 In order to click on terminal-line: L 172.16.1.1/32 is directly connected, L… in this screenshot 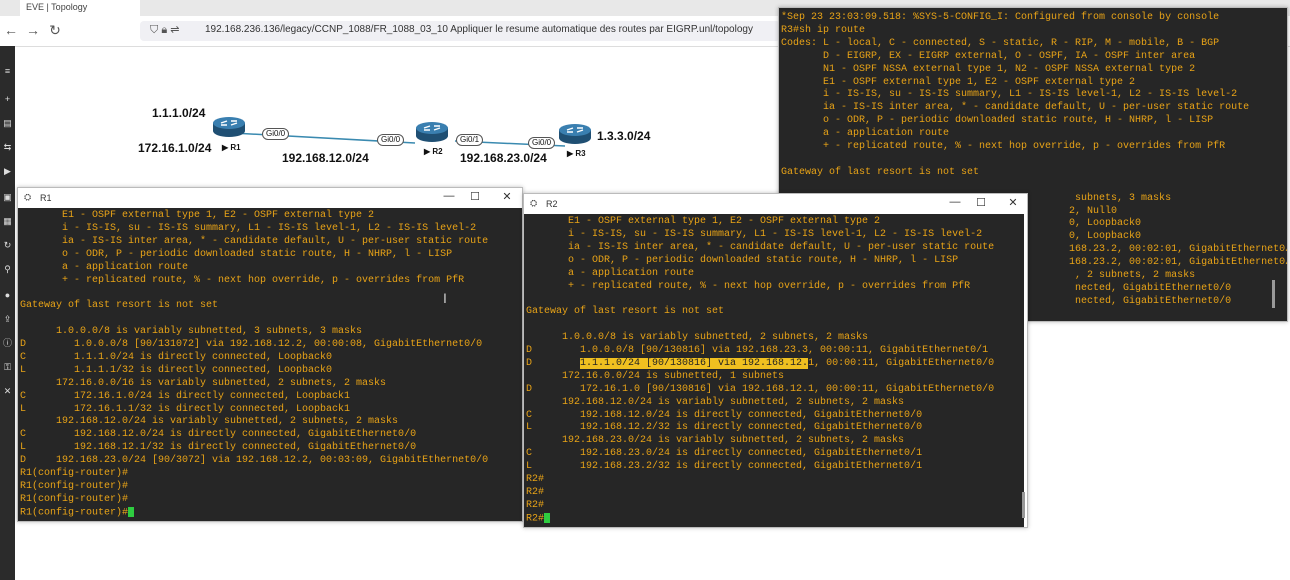, I will do `click(185, 409)`.